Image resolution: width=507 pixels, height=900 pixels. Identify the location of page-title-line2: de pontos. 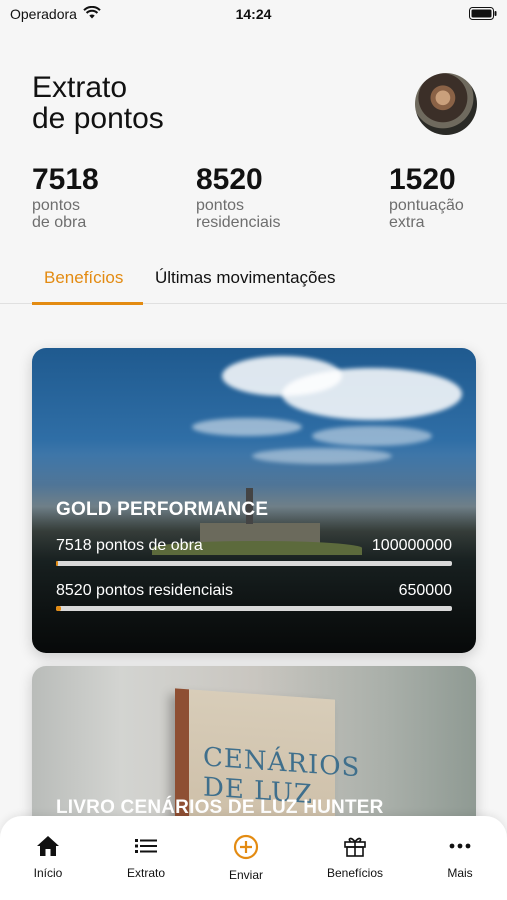
(98, 118).